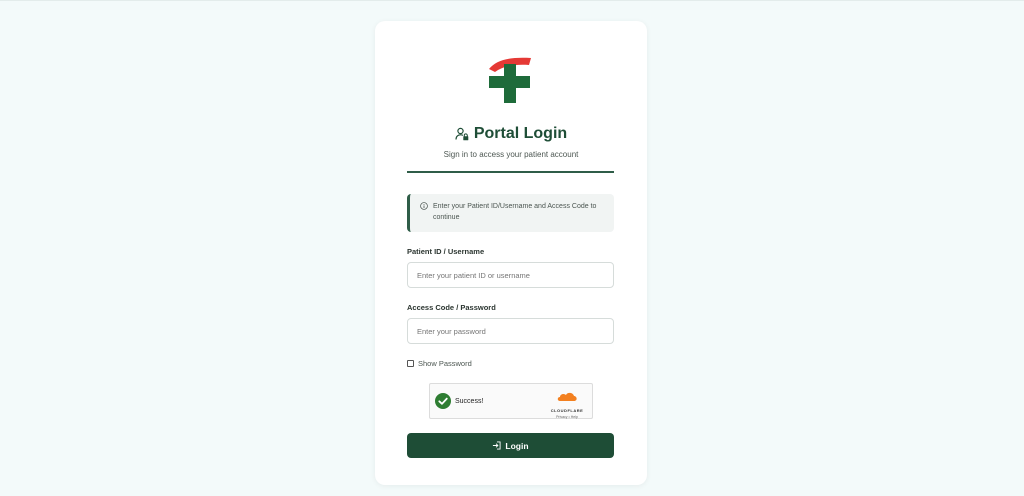 This screenshot has height=496, width=1024. What do you see at coordinates (497, 445) in the screenshot?
I see `sign-in-icon` at bounding box center [497, 445].